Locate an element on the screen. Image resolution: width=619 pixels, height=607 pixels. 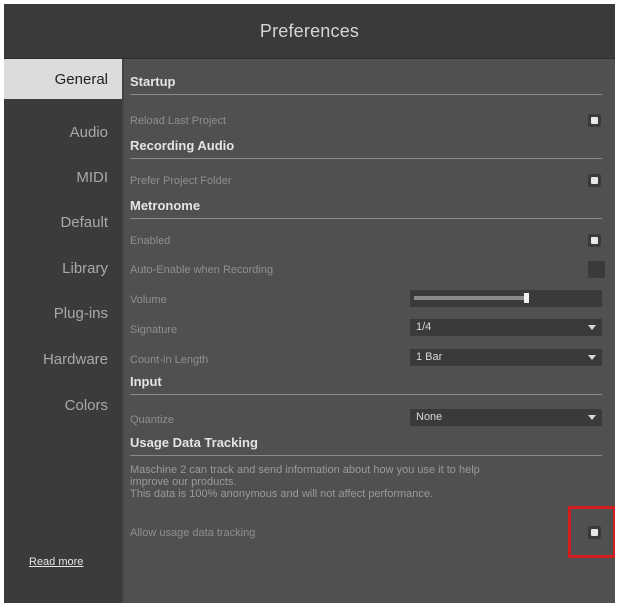
signature-select: 1/4 is located at coordinates (506, 327).